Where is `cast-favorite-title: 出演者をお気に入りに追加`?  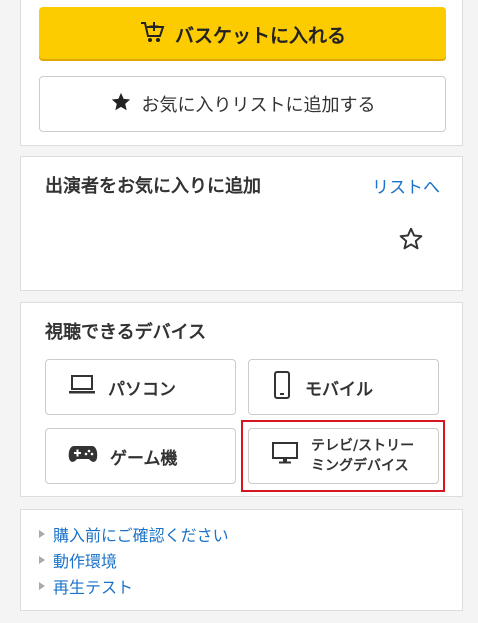 cast-favorite-title: 出演者をお気に入りに追加 is located at coordinates (153, 186).